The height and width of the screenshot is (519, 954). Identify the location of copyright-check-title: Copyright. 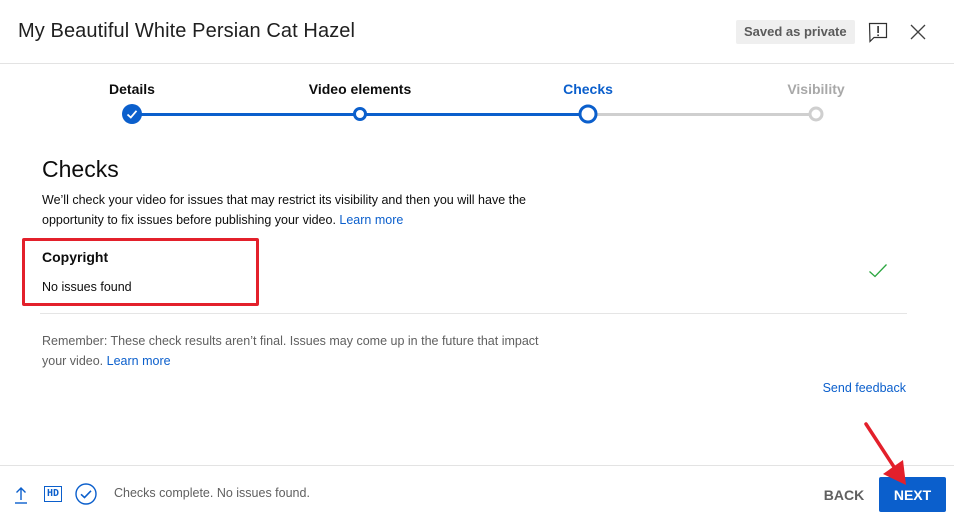
(75, 257).